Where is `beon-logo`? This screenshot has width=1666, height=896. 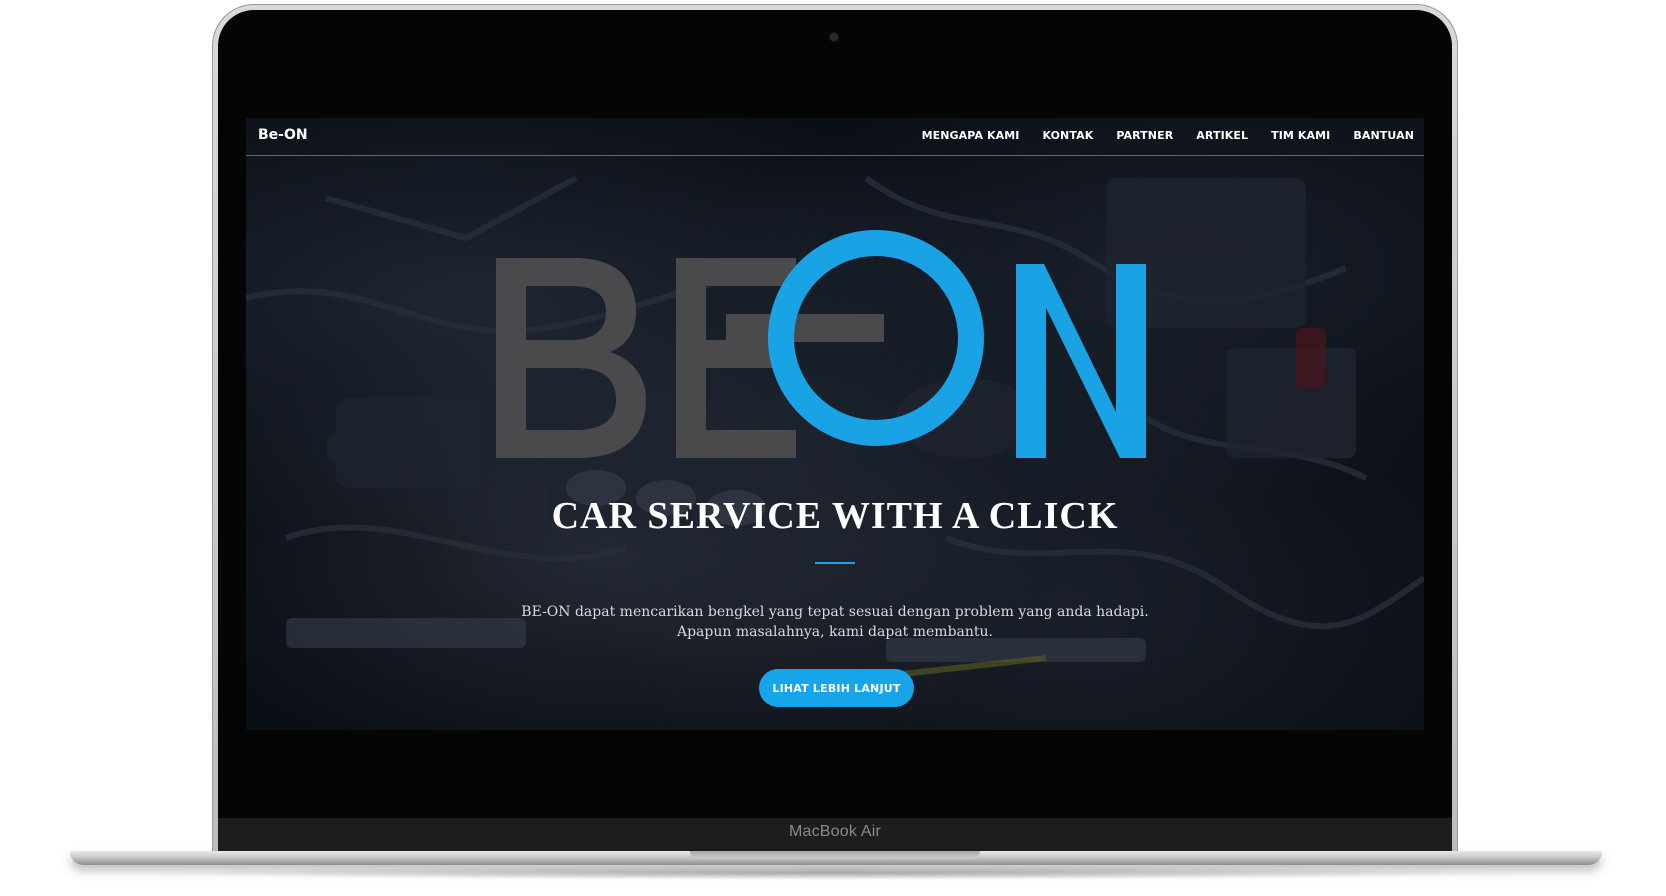
beon-logo is located at coordinates (821, 344).